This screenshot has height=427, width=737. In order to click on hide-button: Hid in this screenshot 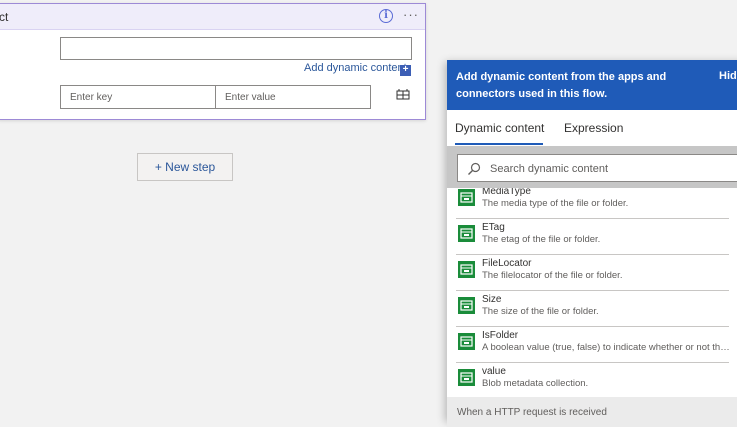, I will do `click(728, 76)`.